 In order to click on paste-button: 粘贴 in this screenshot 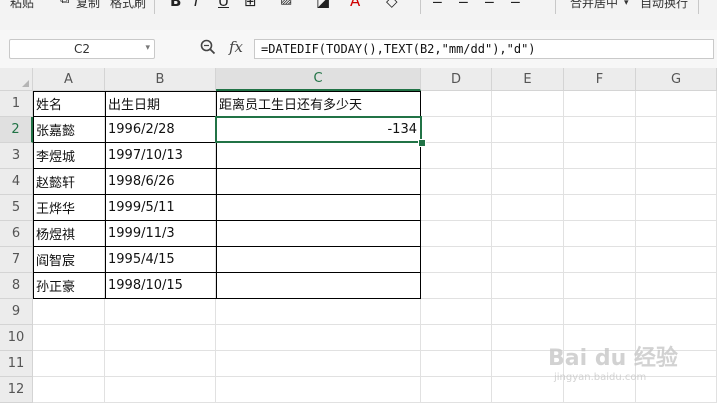, I will do `click(22, 5)`.